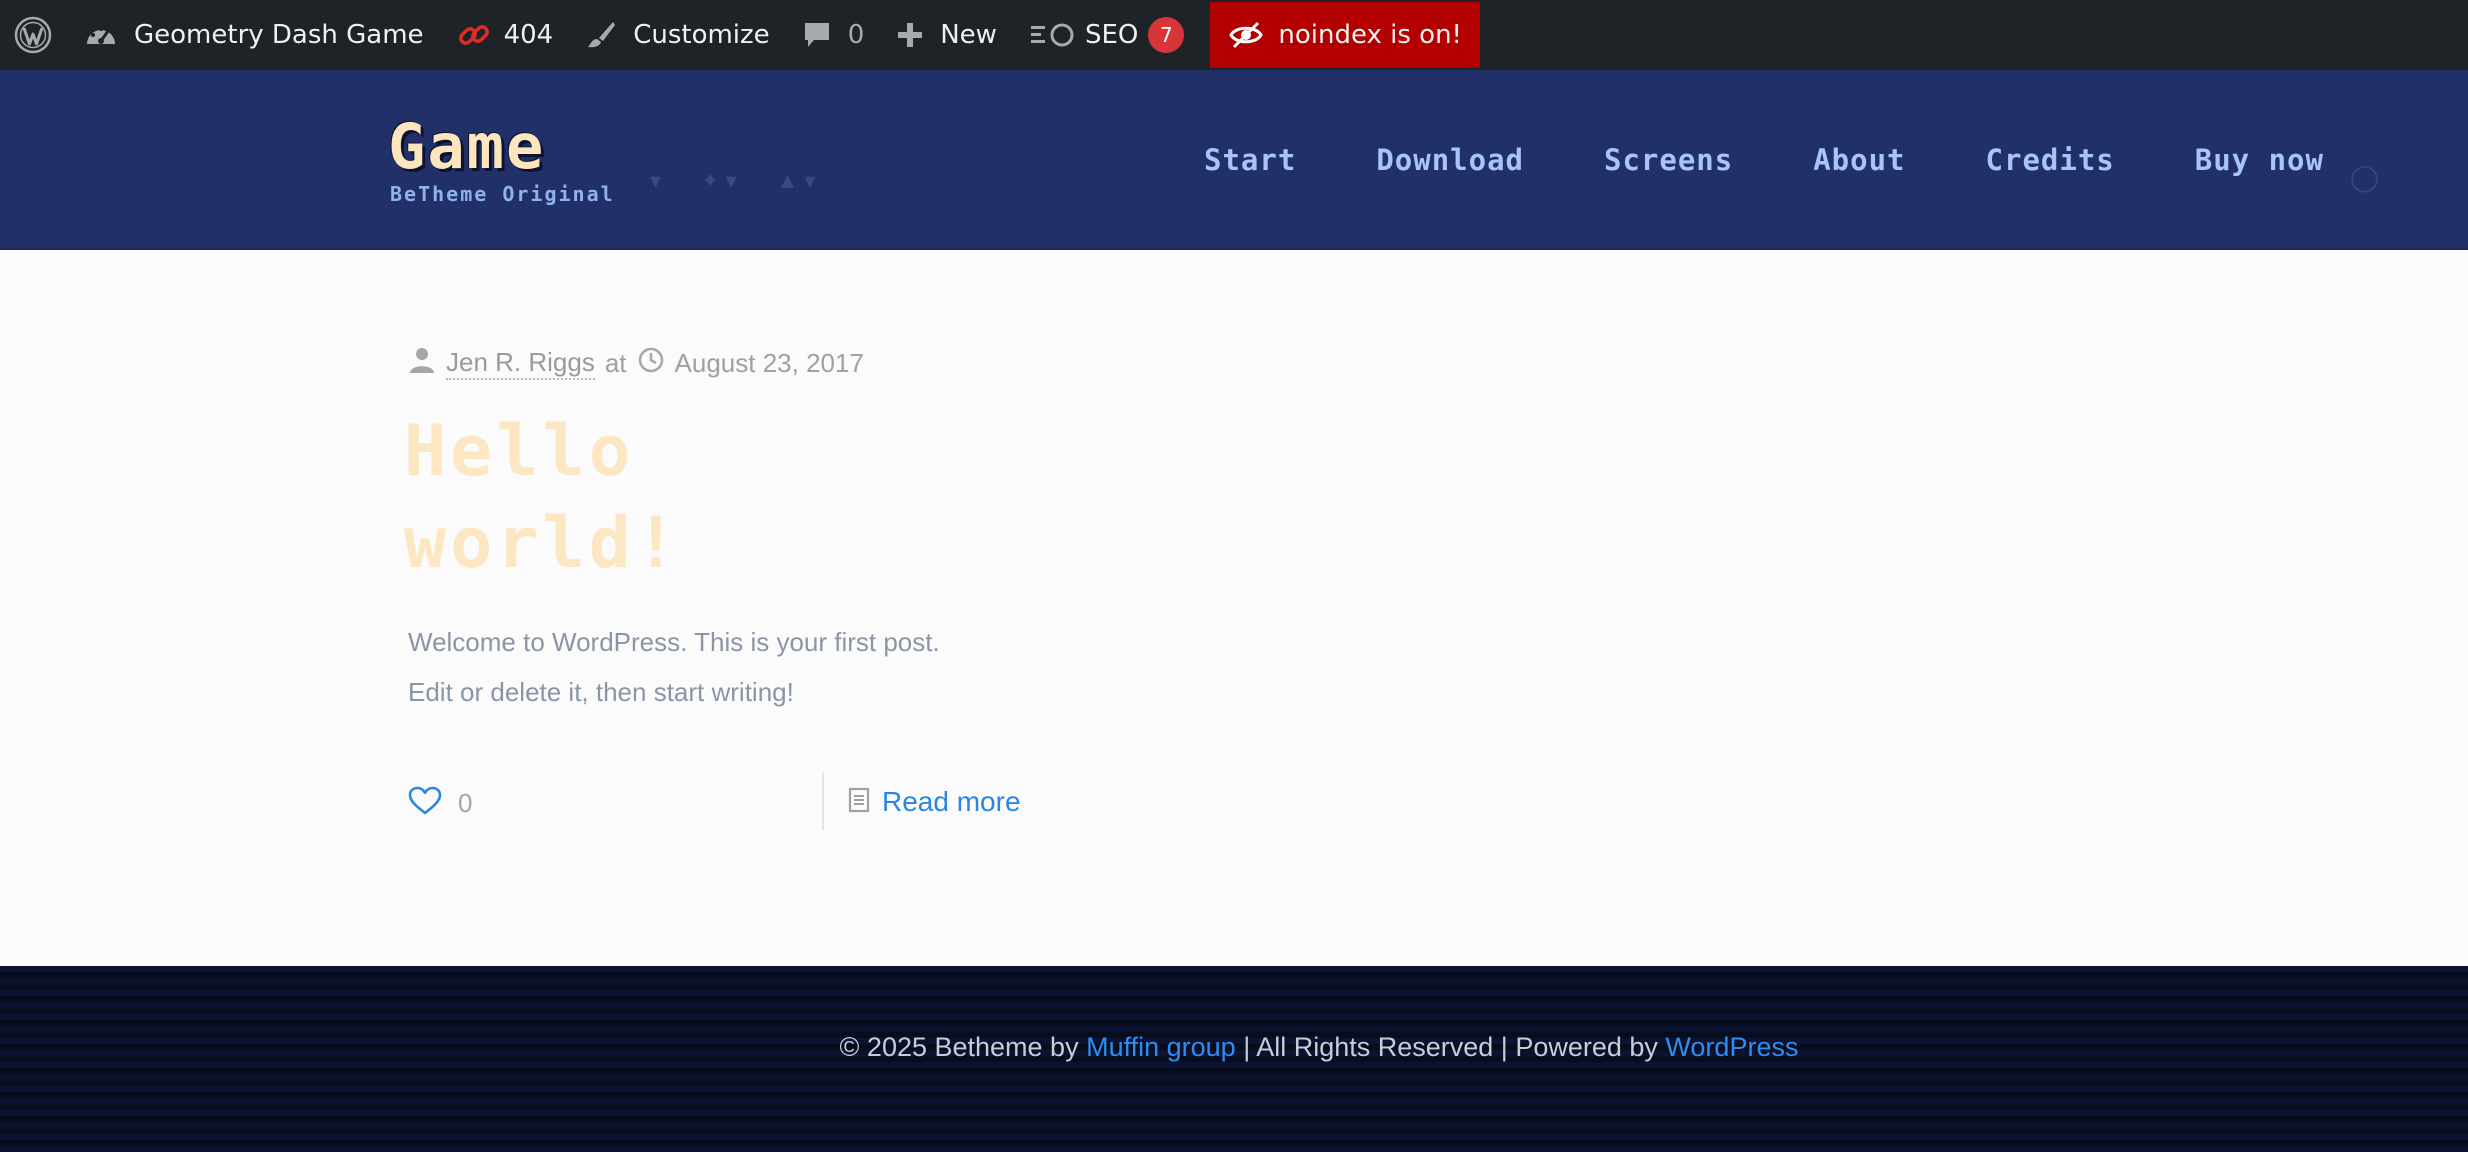 This screenshot has height=1152, width=2468. What do you see at coordinates (823, 801) in the screenshot?
I see `post-footer-divider` at bounding box center [823, 801].